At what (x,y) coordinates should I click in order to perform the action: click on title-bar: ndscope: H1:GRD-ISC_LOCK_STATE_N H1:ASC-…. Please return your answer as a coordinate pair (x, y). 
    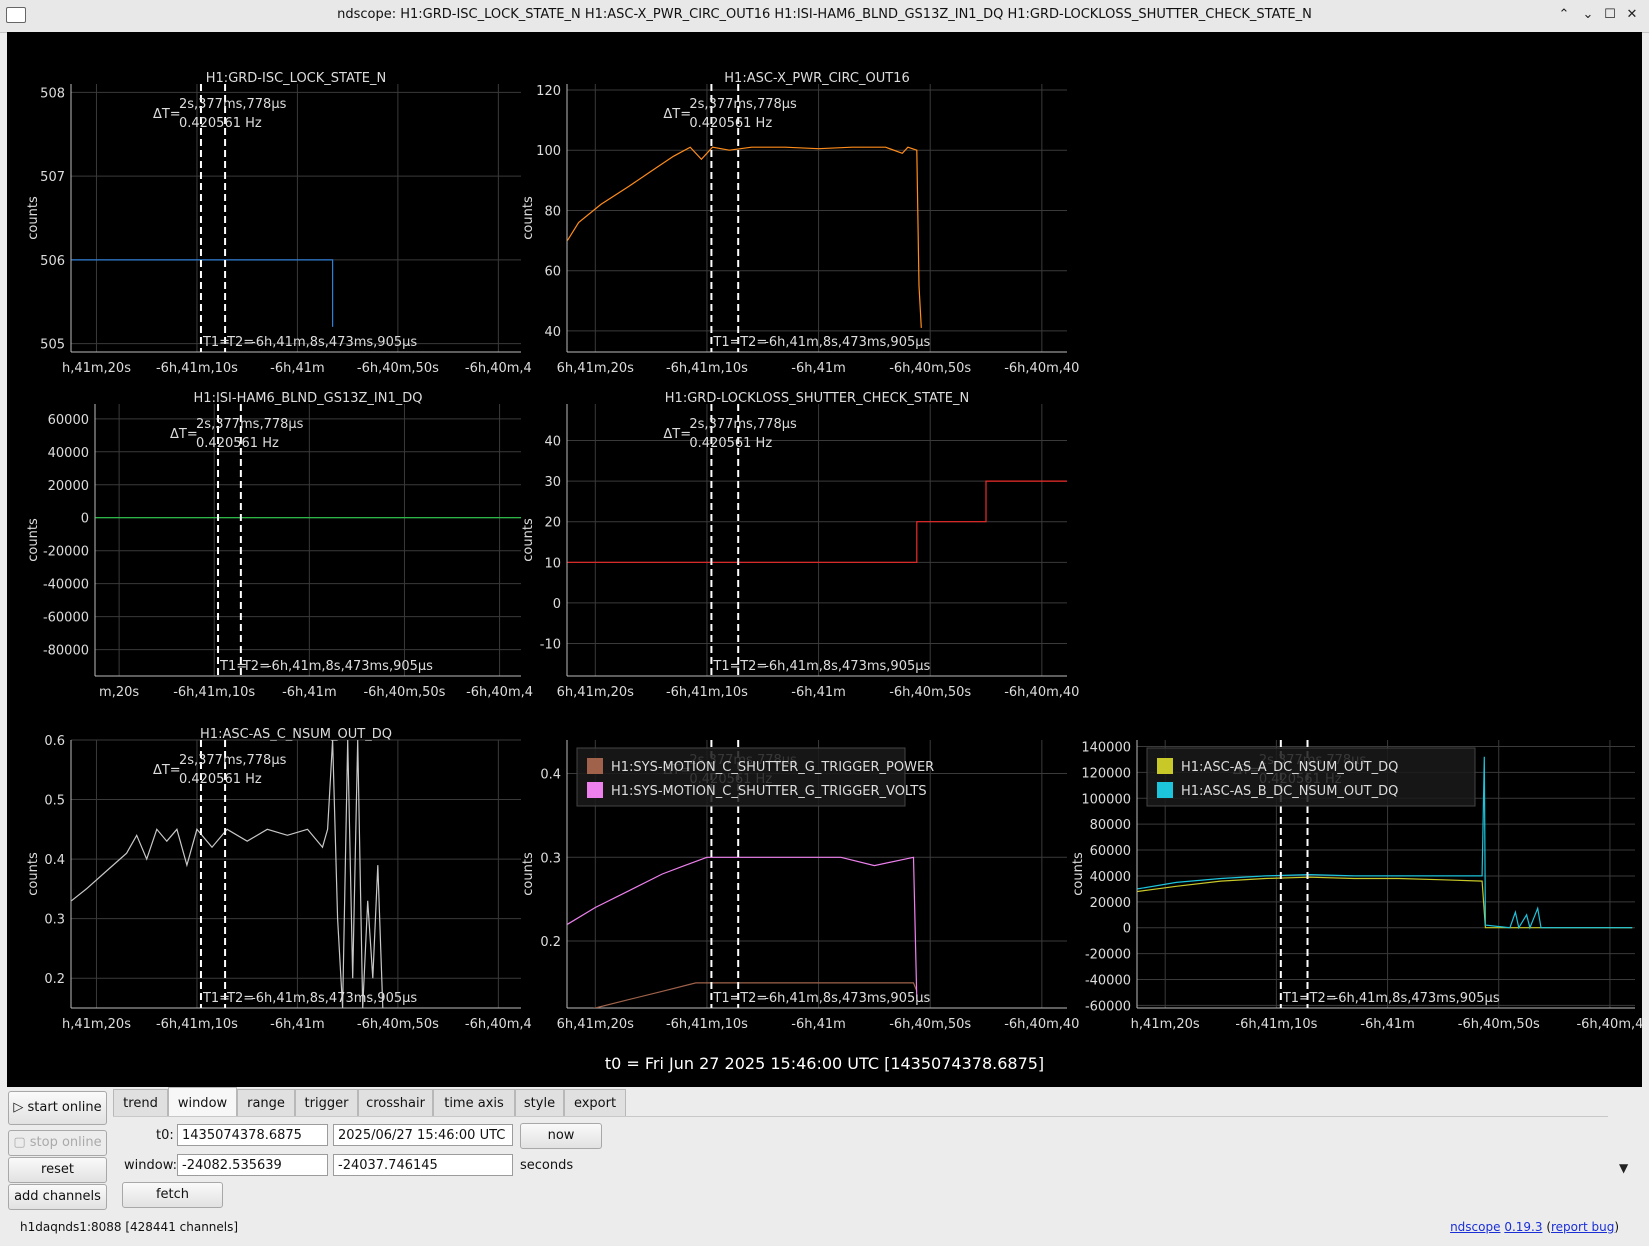
    Looking at the image, I should click on (824, 16).